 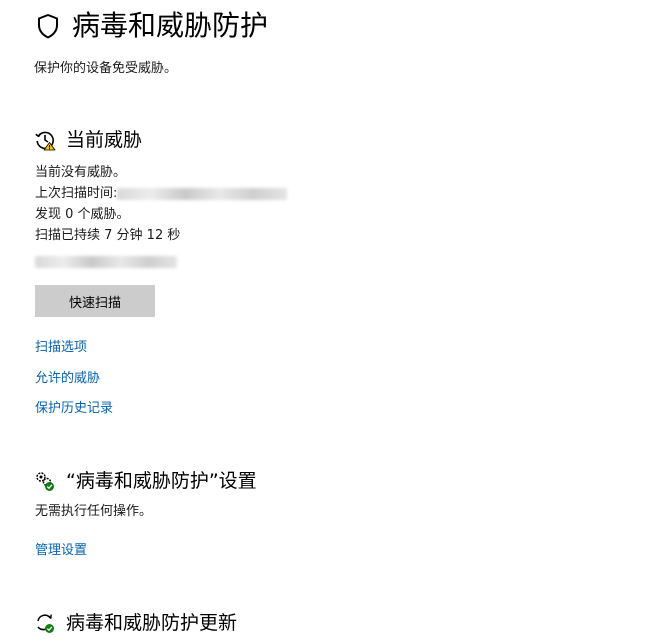 What do you see at coordinates (95, 301) in the screenshot?
I see `quick-scan-button: 快速扫描` at bounding box center [95, 301].